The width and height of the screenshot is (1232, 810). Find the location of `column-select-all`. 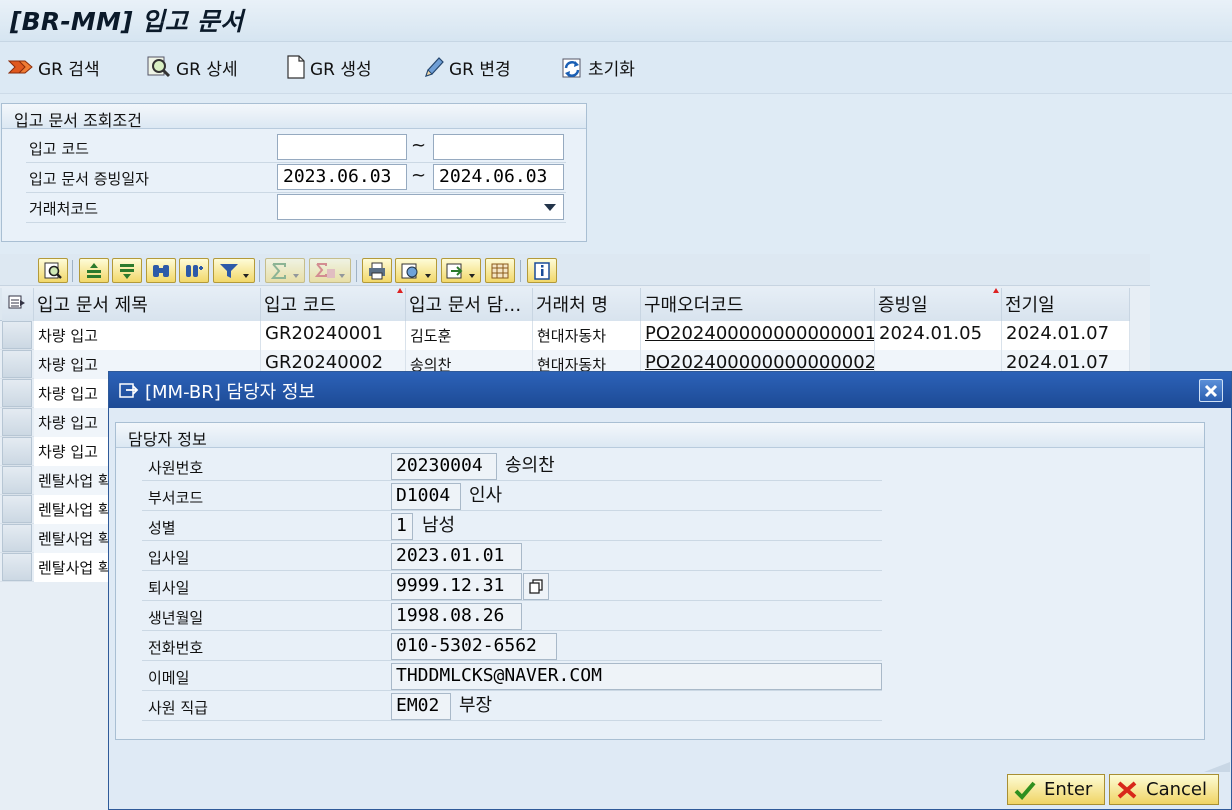

column-select-all is located at coordinates (18, 304).